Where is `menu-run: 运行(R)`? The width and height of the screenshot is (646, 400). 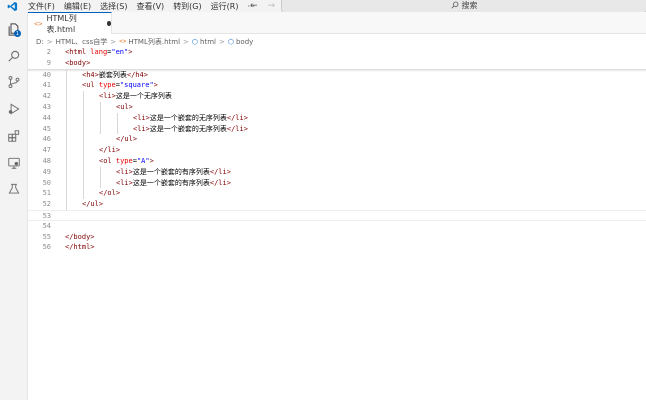 menu-run: 运行(R) is located at coordinates (225, 6).